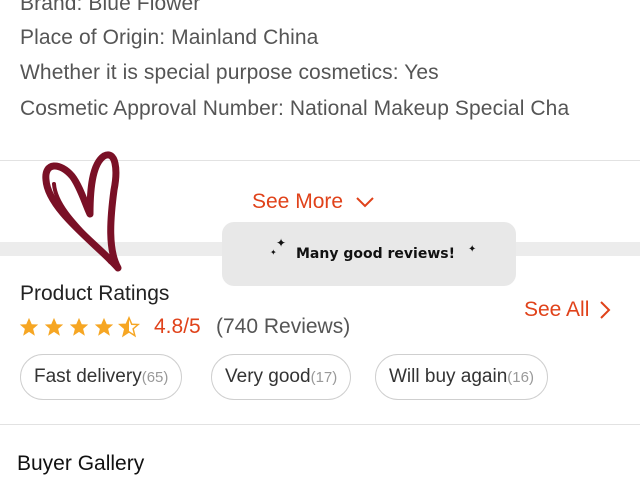 Image resolution: width=640 pixels, height=480 pixels. I want to click on tag-count: (65), so click(155, 377).